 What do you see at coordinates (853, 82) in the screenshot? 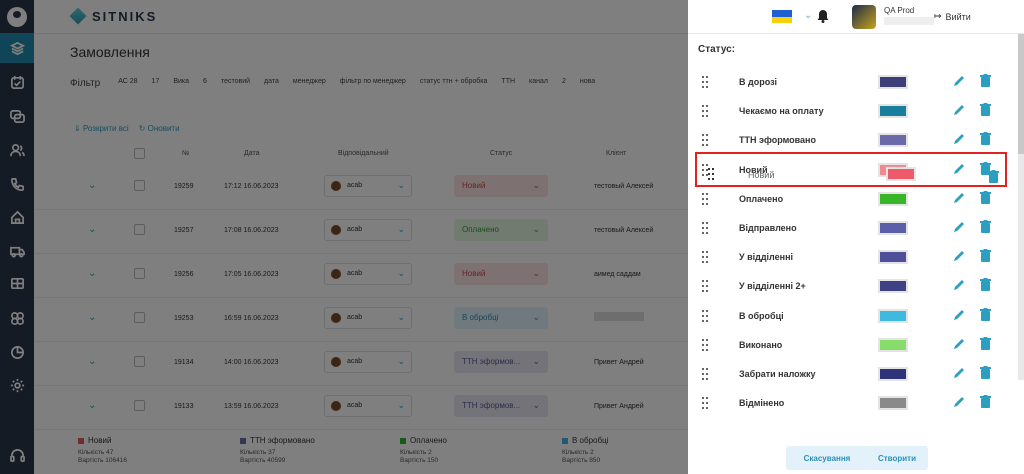
I see `status-row: В дорозі` at bounding box center [853, 82].